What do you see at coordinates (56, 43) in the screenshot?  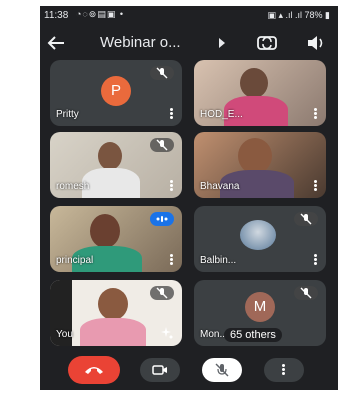 I see `back-arrow-icon` at bounding box center [56, 43].